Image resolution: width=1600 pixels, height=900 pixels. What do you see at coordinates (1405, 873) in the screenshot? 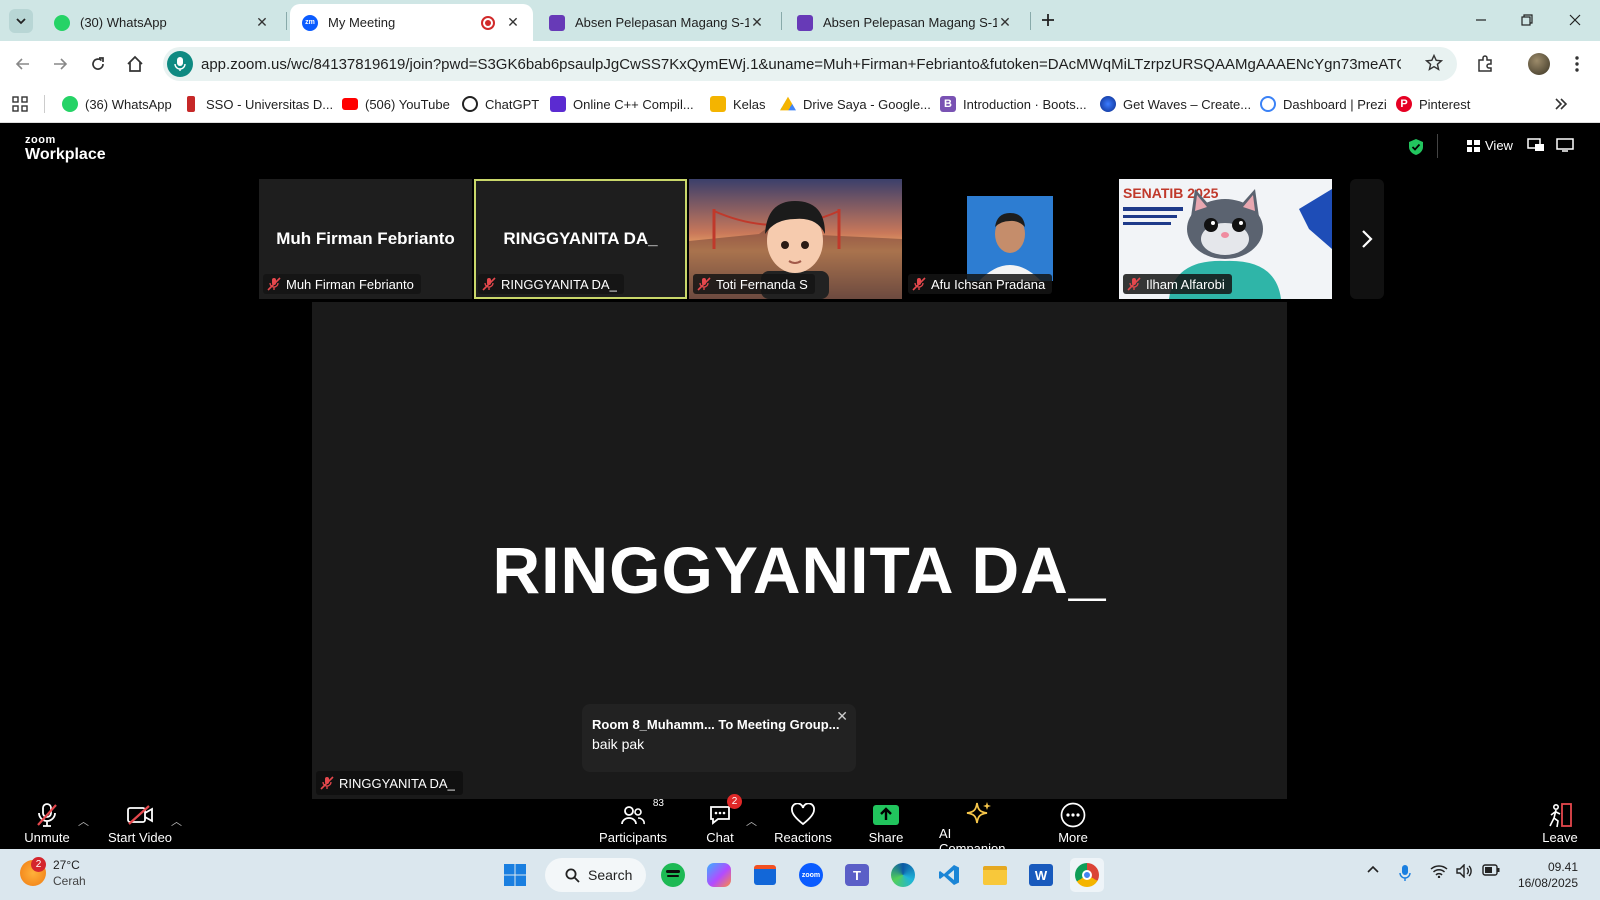
I see `tray-microphone` at bounding box center [1405, 873].